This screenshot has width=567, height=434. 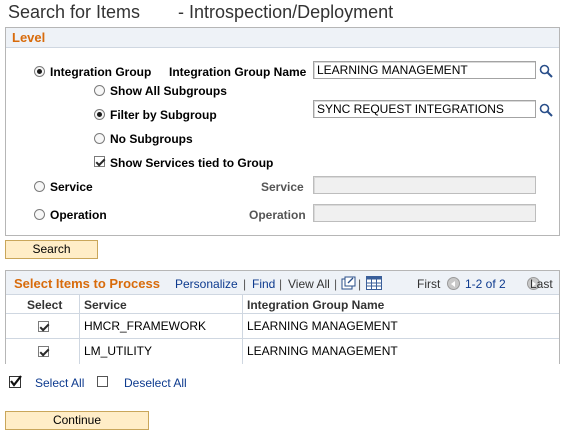 I want to click on personalize-link: Personalize, so click(x=206, y=284).